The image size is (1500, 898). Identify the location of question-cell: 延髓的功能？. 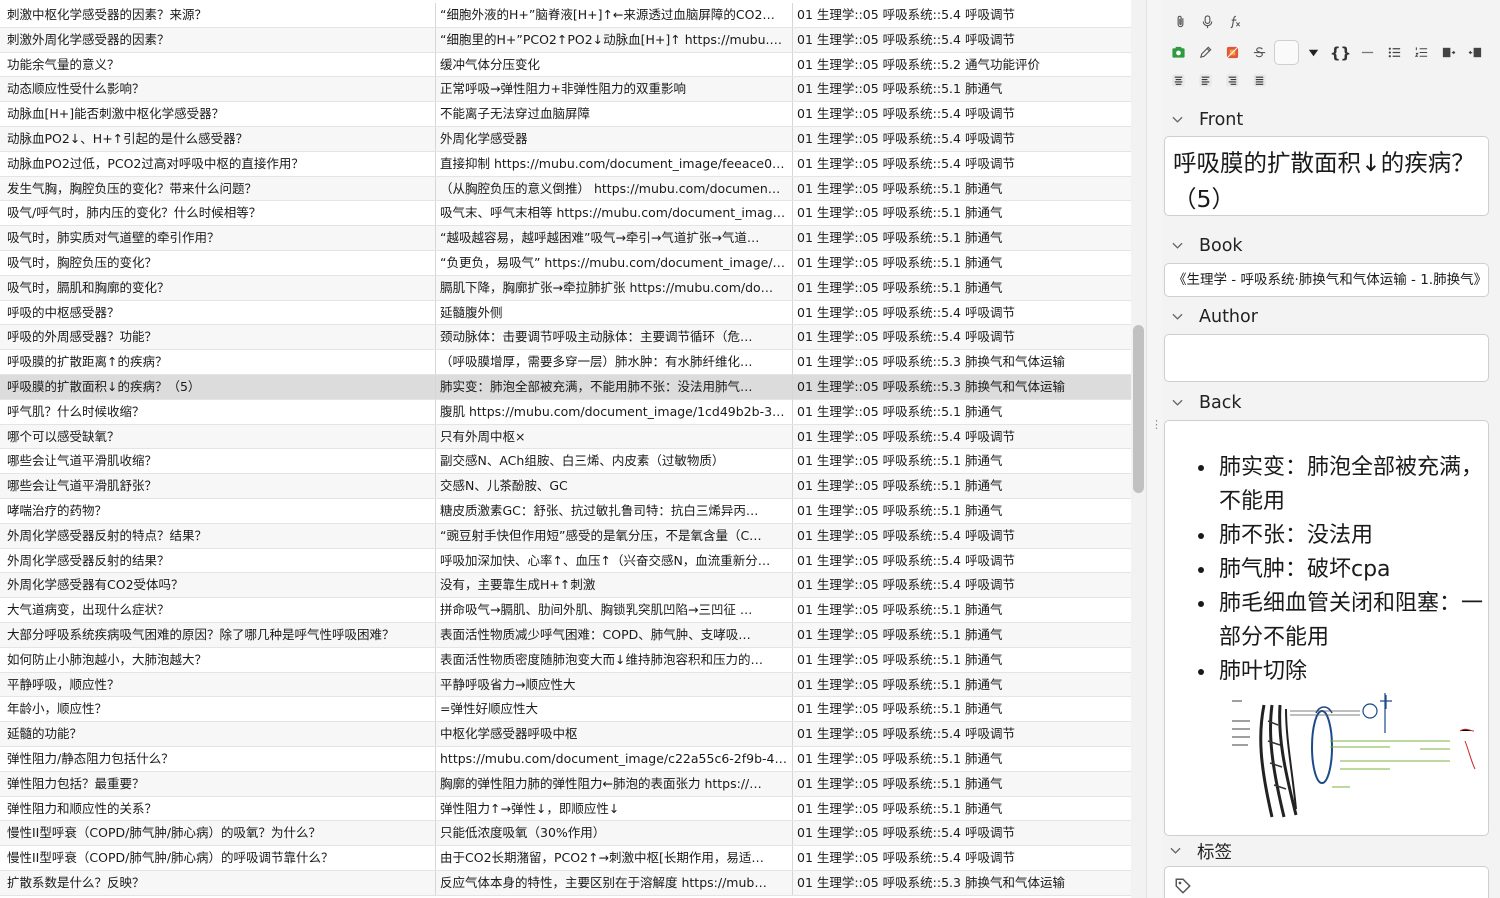
(218, 734).